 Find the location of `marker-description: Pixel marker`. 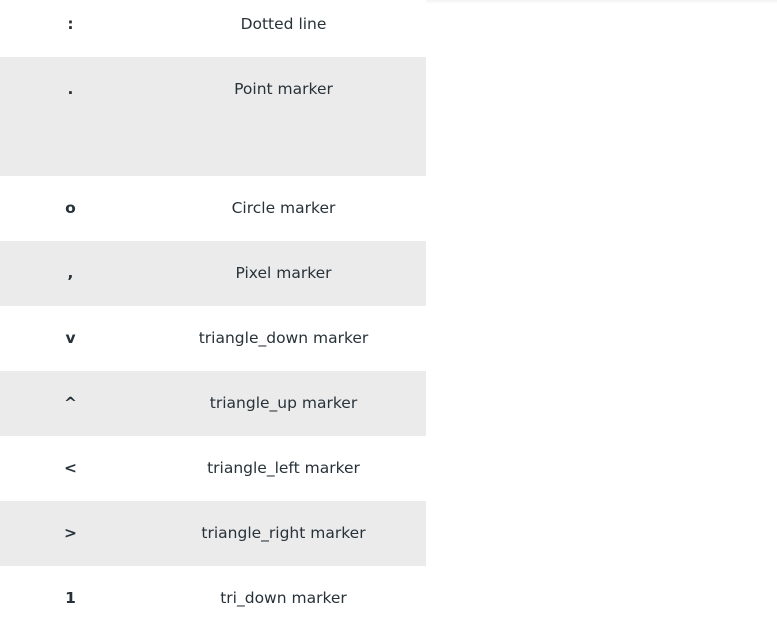

marker-description: Pixel marker is located at coordinates (283, 273).